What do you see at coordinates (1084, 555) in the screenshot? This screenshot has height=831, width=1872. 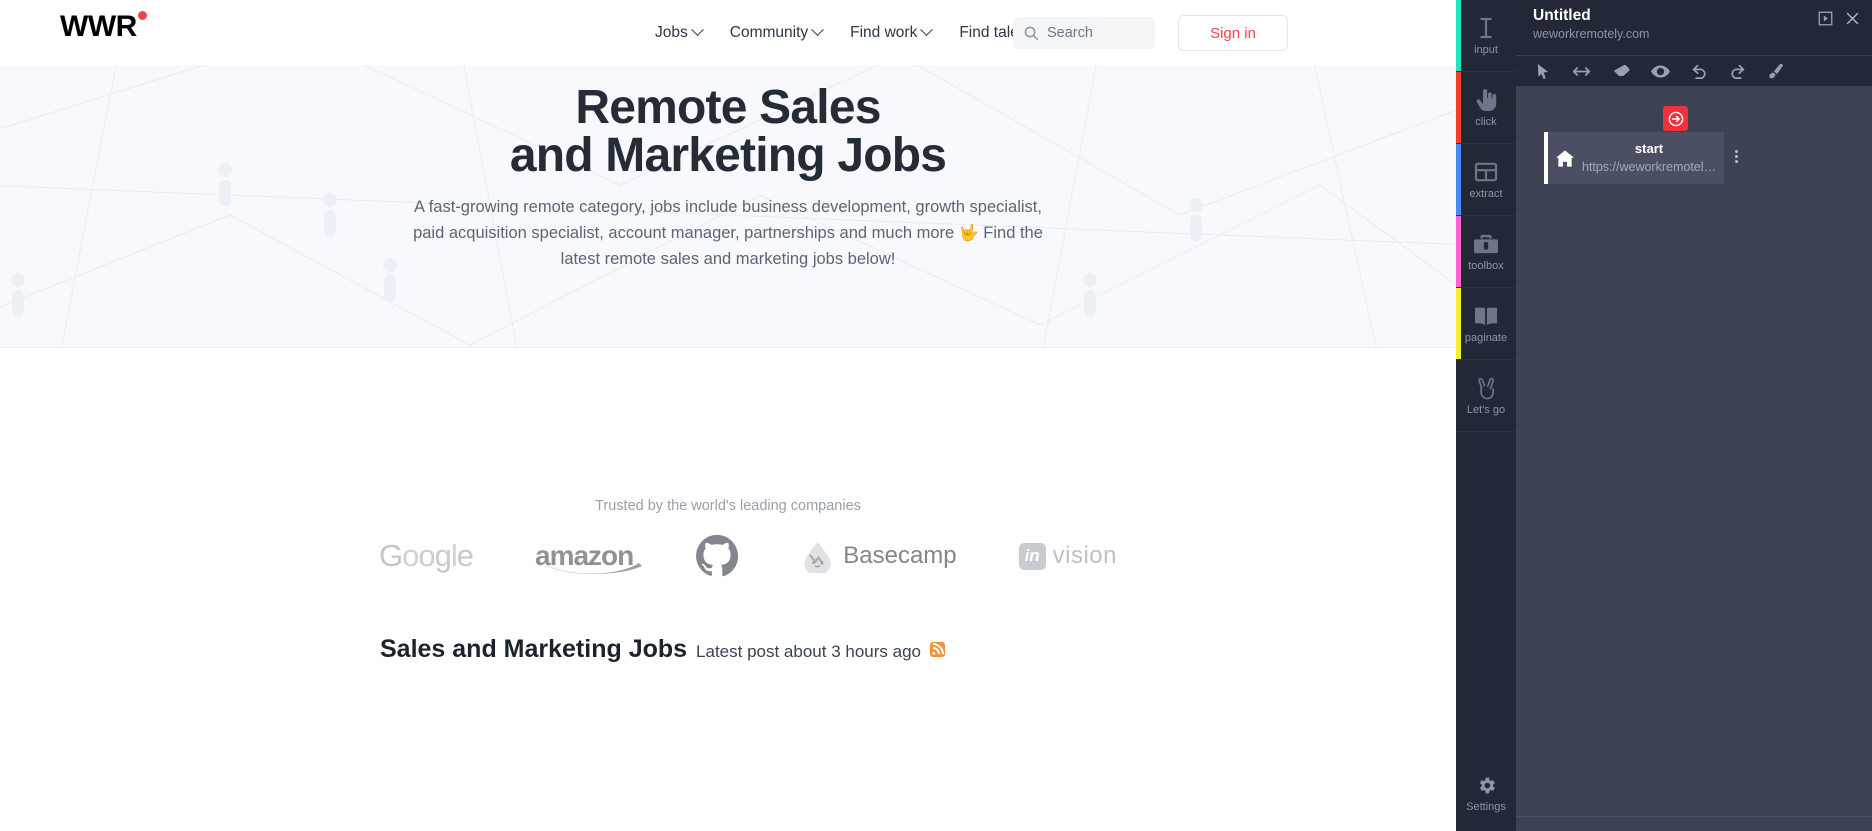 I see `invision-wordmark: vision` at bounding box center [1084, 555].